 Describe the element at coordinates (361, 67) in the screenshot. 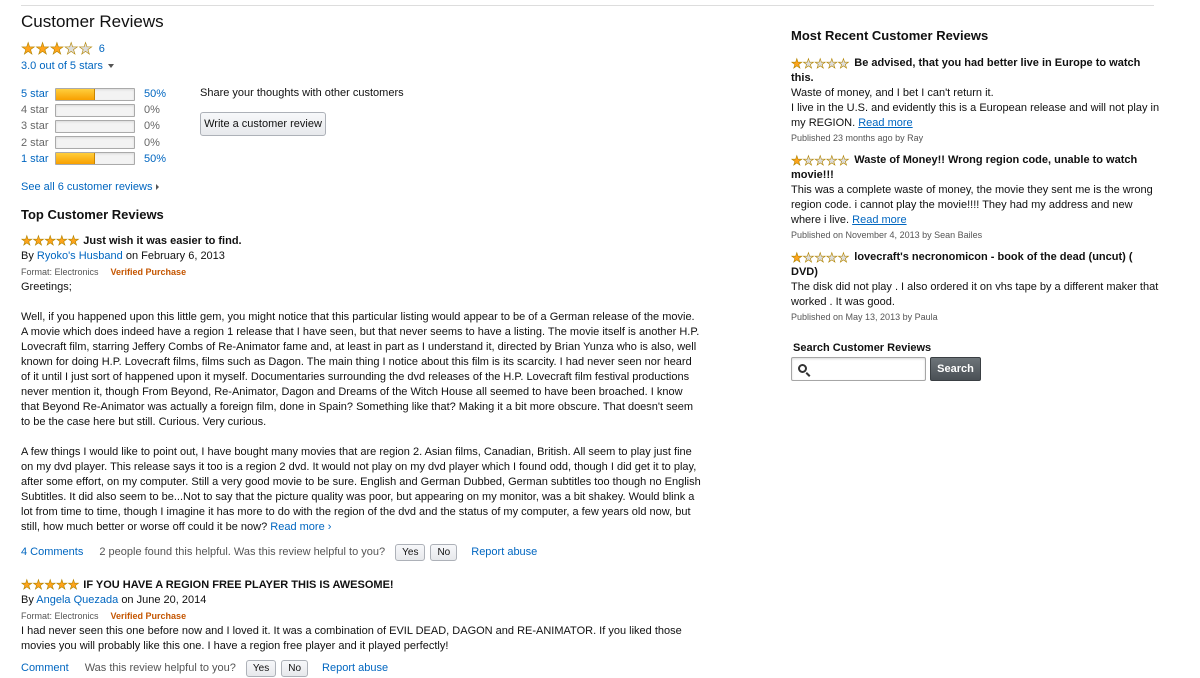

I see `average-rating-popover: 3.0 out of 5 stars` at that location.